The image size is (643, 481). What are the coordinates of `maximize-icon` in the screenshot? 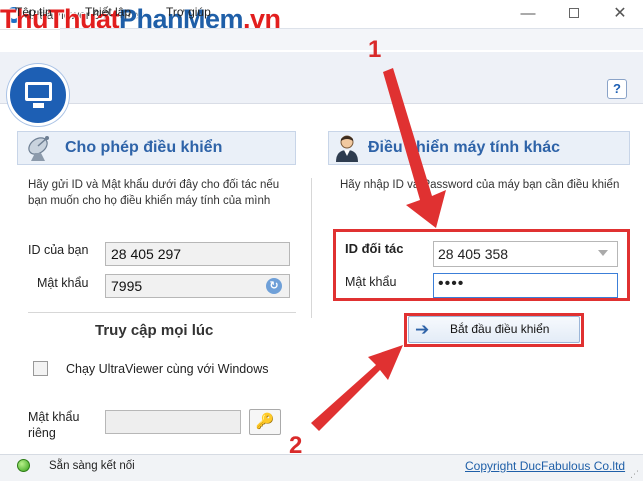 It's located at (574, 13).